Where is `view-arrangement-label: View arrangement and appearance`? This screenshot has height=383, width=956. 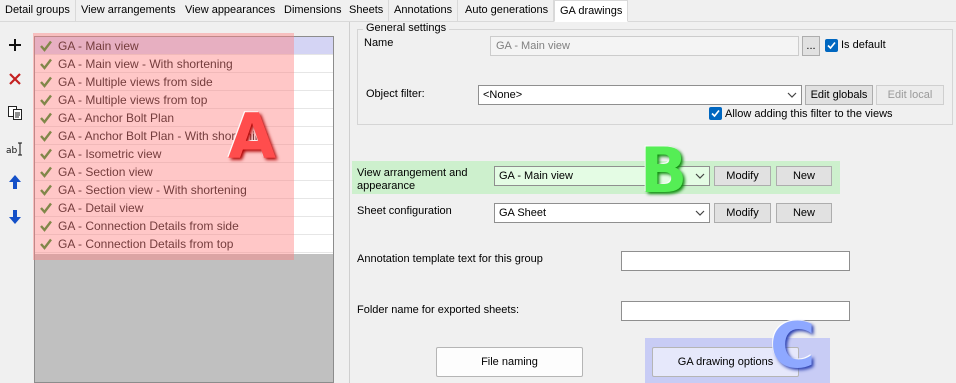 view-arrangement-label: View arrangement and appearance is located at coordinates (412, 179).